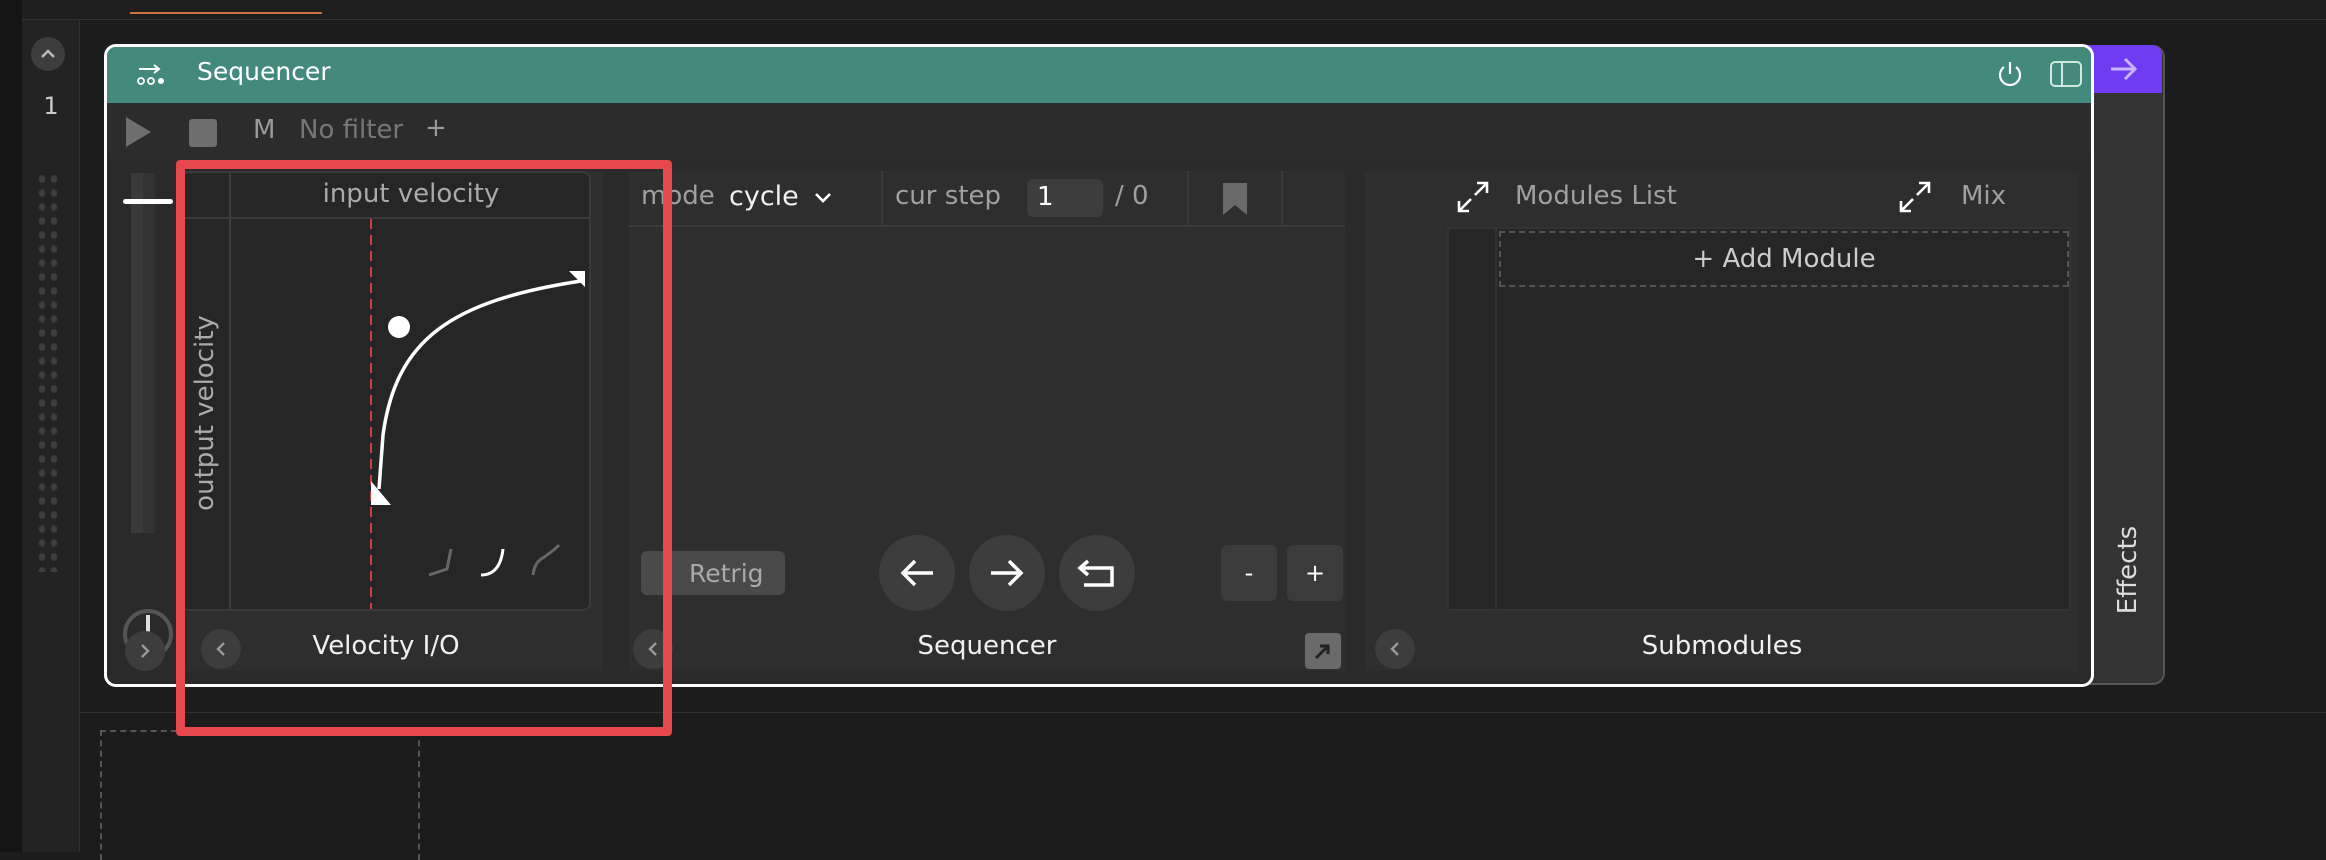  I want to click on submodules-panel-title: Submodules, so click(1722, 646).